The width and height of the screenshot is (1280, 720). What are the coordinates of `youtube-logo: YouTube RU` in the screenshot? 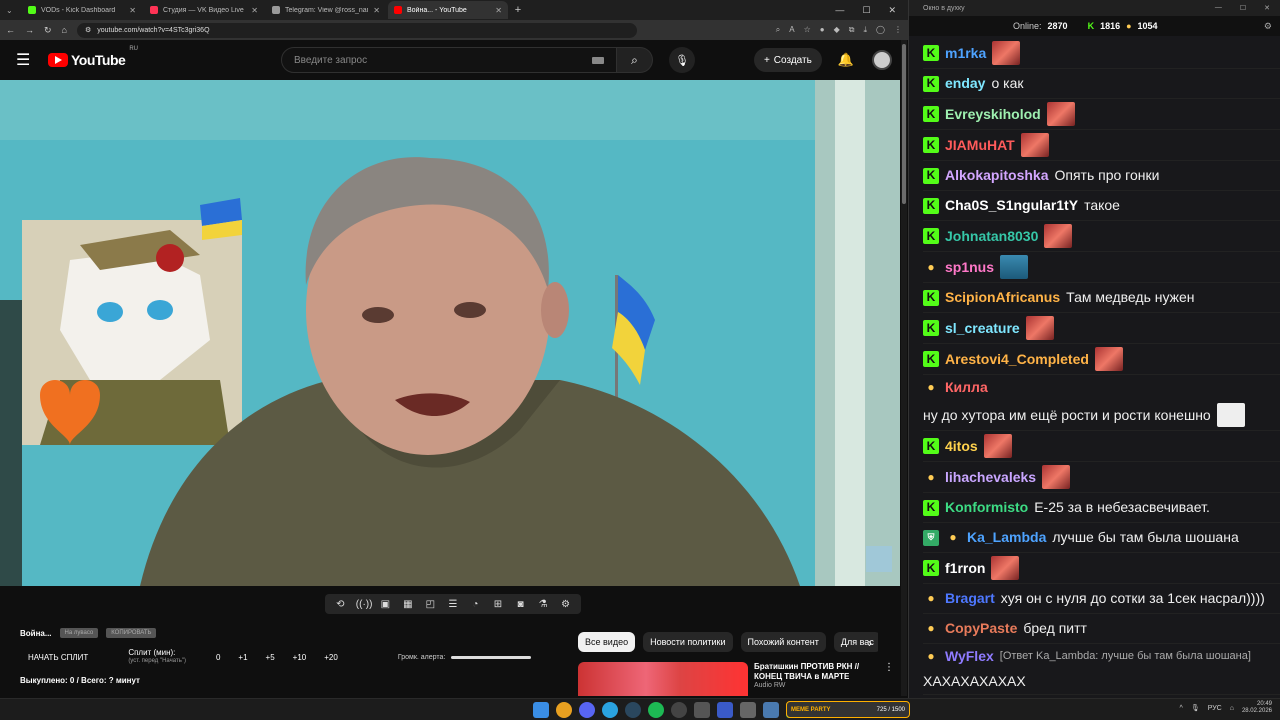 It's located at (93, 57).